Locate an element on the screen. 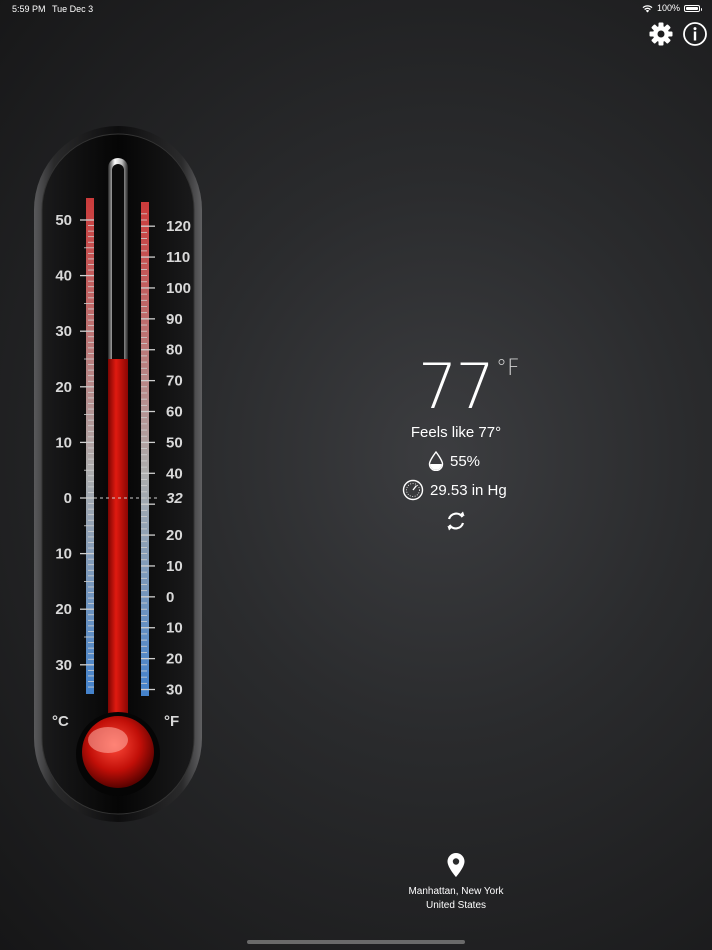  barometer-icon is located at coordinates (413, 490).